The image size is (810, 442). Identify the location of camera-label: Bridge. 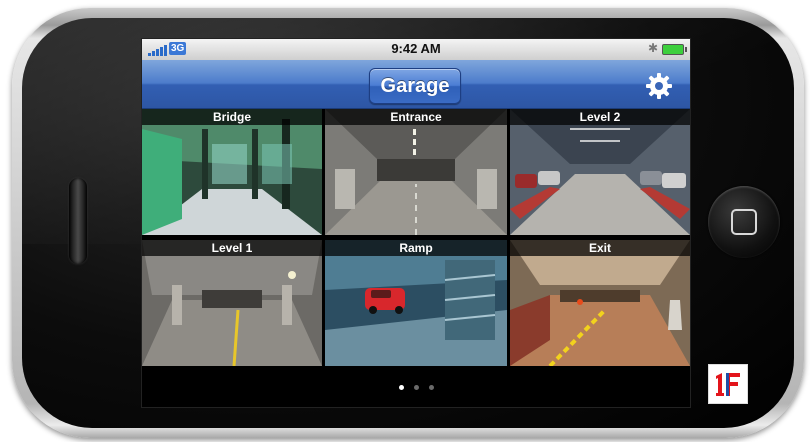
(232, 117).